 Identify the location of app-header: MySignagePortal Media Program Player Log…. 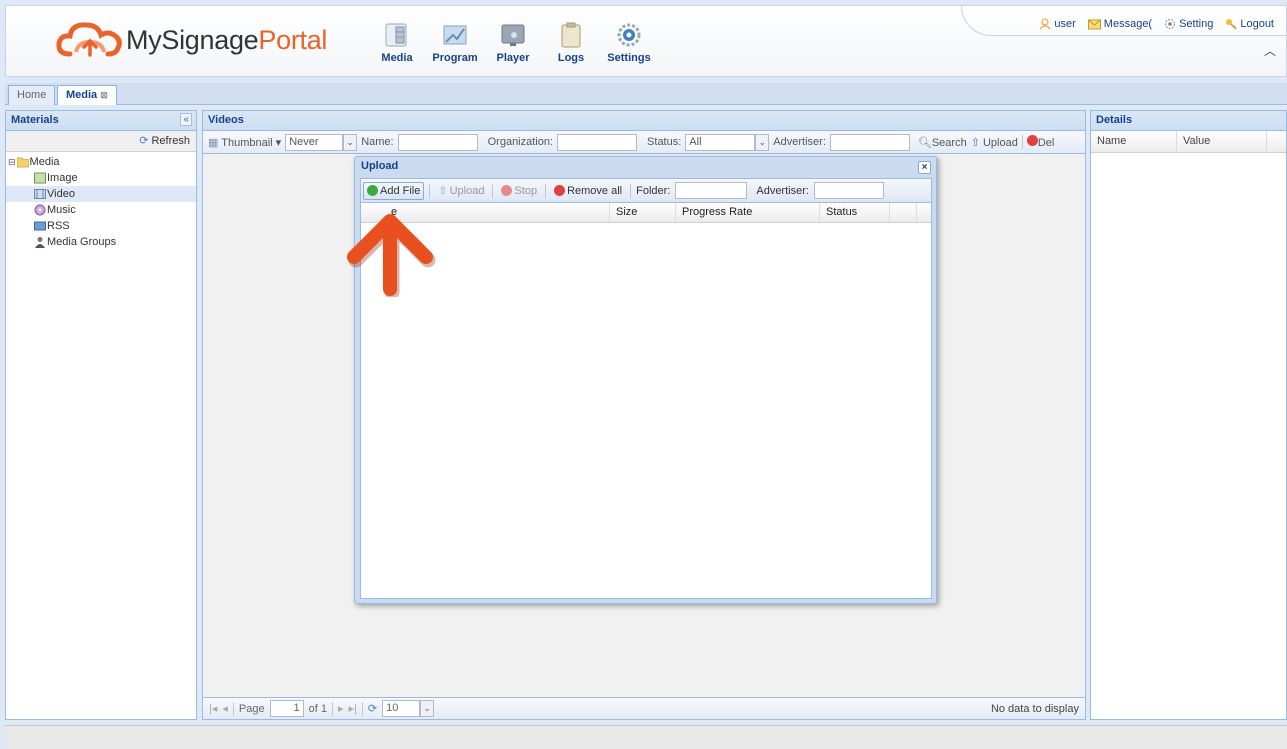
(646, 41).